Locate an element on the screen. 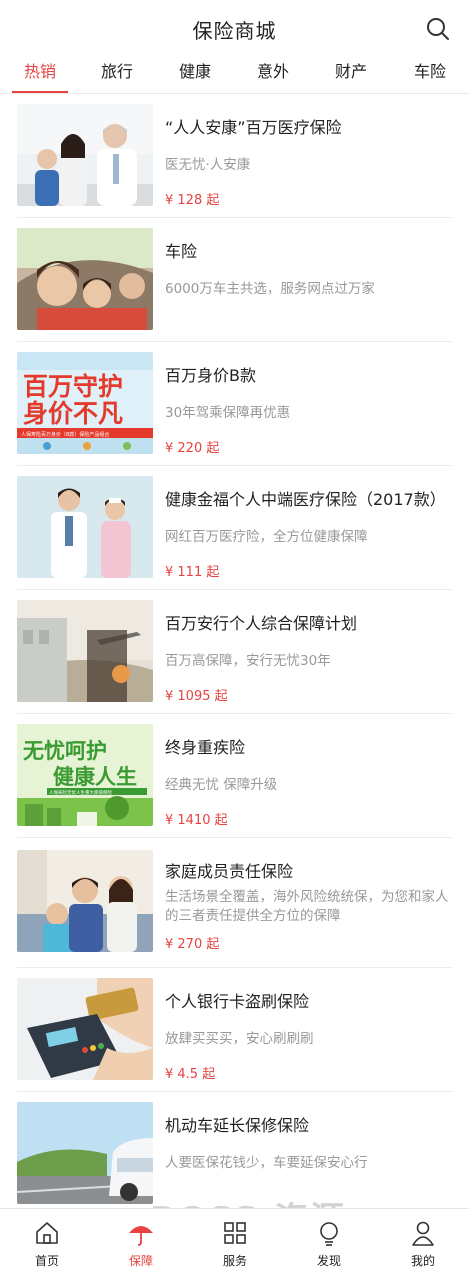 This screenshot has height=1280, width=469. product-price: ¥ 111 起 is located at coordinates (192, 572).